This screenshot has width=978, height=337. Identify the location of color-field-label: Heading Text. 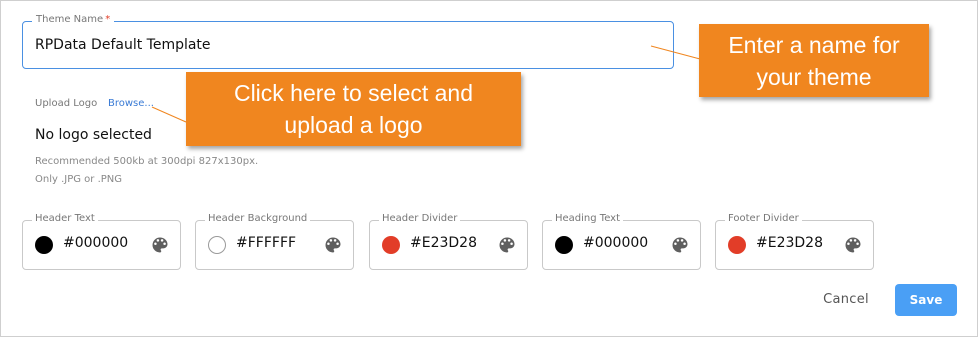
(588, 218).